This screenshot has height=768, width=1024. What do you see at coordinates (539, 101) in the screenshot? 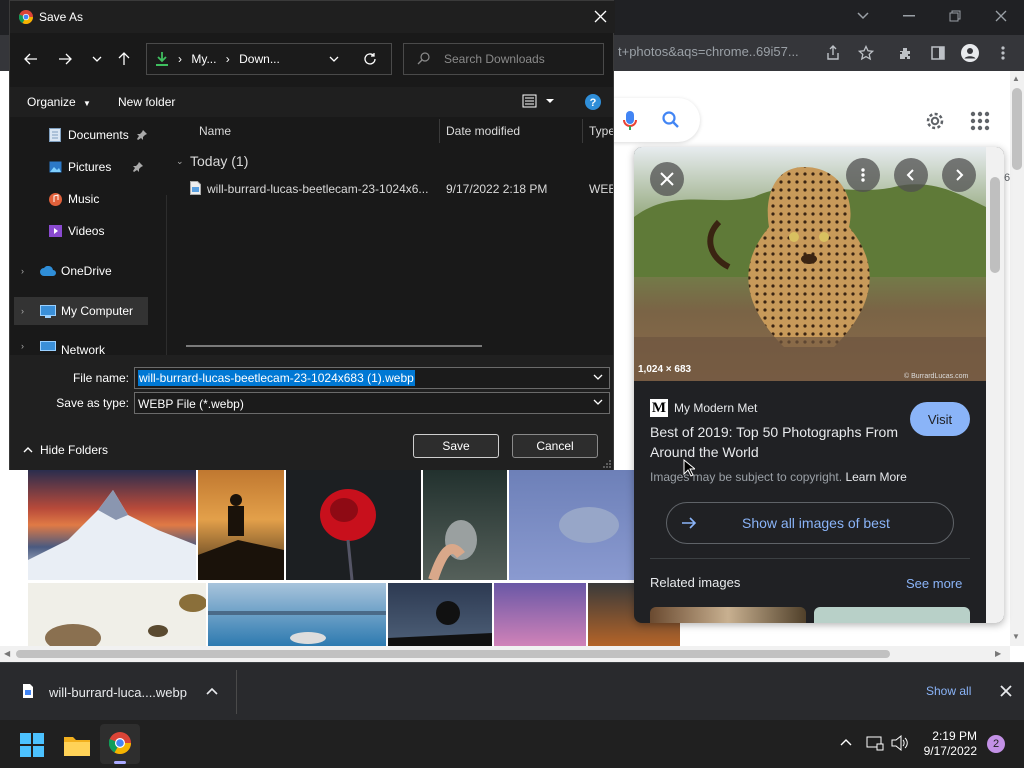
I see `view-options-icon` at bounding box center [539, 101].